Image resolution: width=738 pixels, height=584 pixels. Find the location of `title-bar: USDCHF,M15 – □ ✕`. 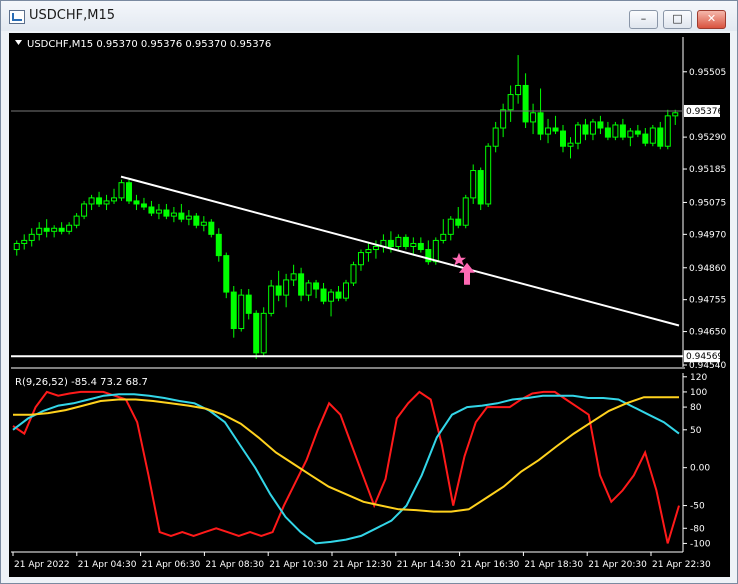

title-bar: USDCHF,M15 – □ ✕ is located at coordinates (369, 16).